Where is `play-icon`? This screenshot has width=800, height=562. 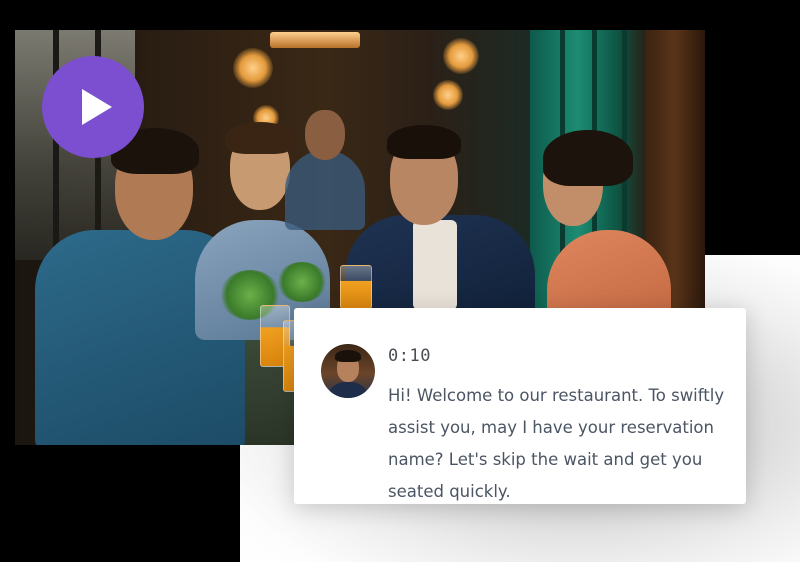 play-icon is located at coordinates (97, 107).